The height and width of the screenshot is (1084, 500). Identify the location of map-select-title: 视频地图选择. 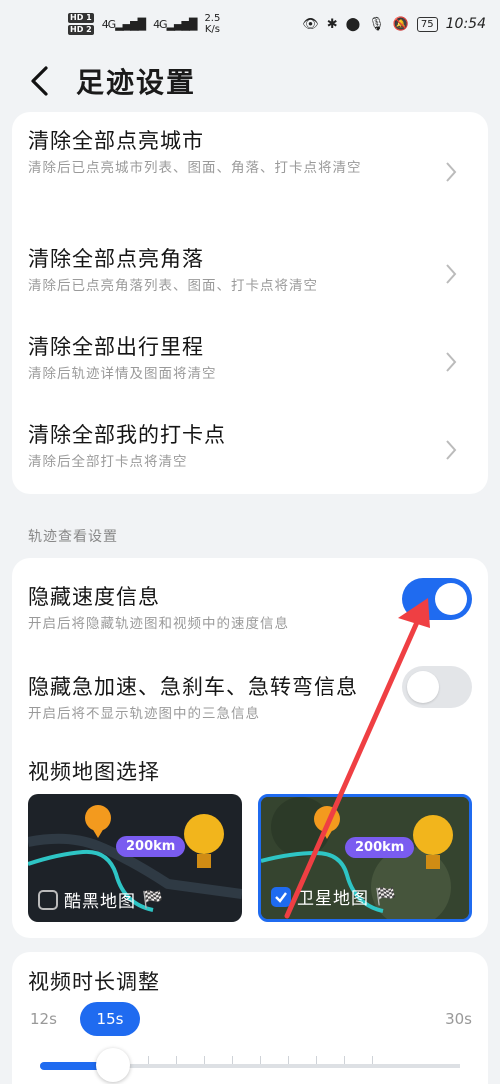
(94, 772).